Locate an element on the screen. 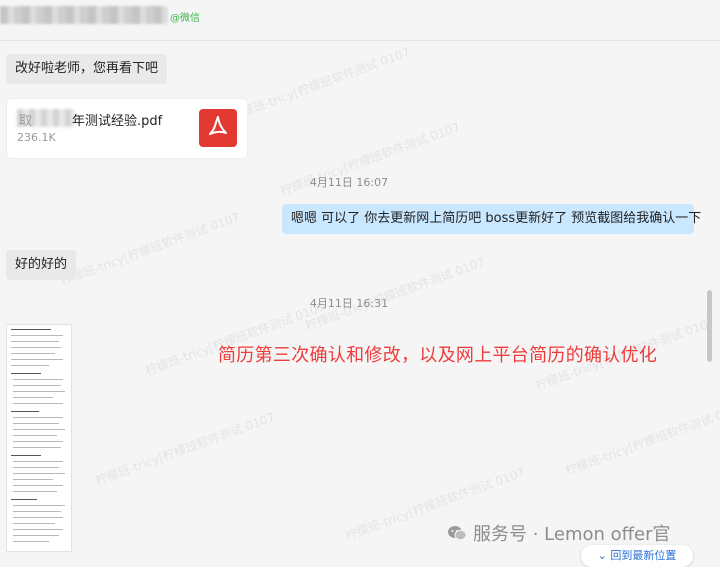 The height and width of the screenshot is (567, 720). file-name-prefix: 取 is located at coordinates (26, 121).